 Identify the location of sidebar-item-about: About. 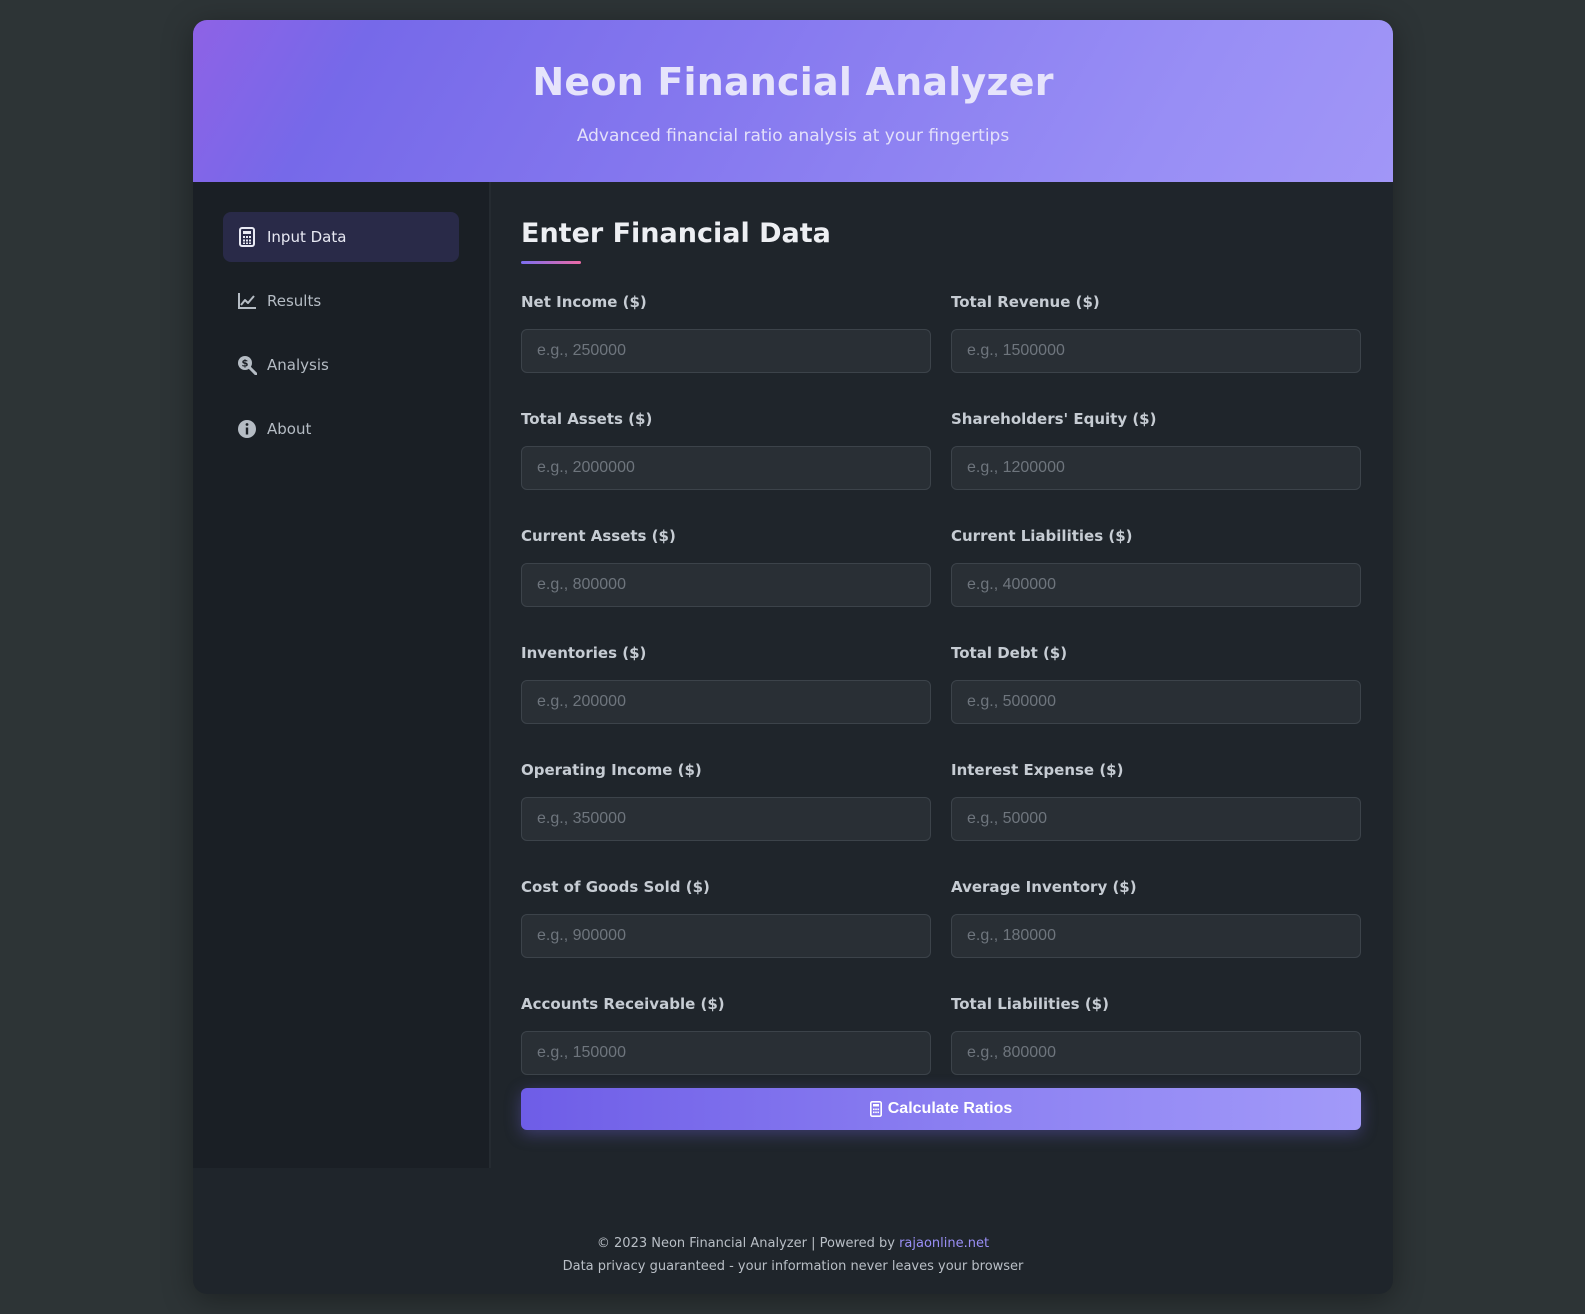
(341, 429).